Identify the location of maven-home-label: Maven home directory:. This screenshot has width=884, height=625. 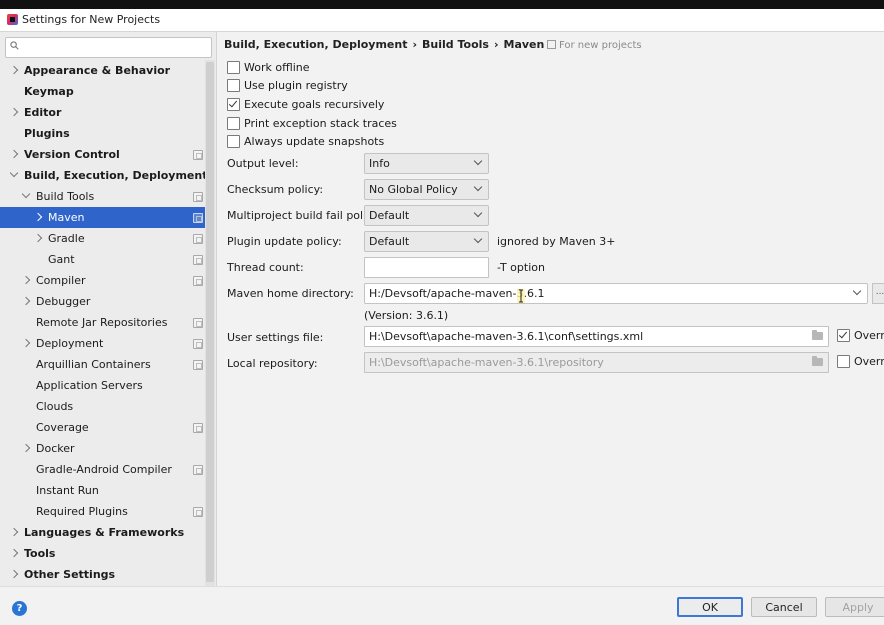
(290, 293).